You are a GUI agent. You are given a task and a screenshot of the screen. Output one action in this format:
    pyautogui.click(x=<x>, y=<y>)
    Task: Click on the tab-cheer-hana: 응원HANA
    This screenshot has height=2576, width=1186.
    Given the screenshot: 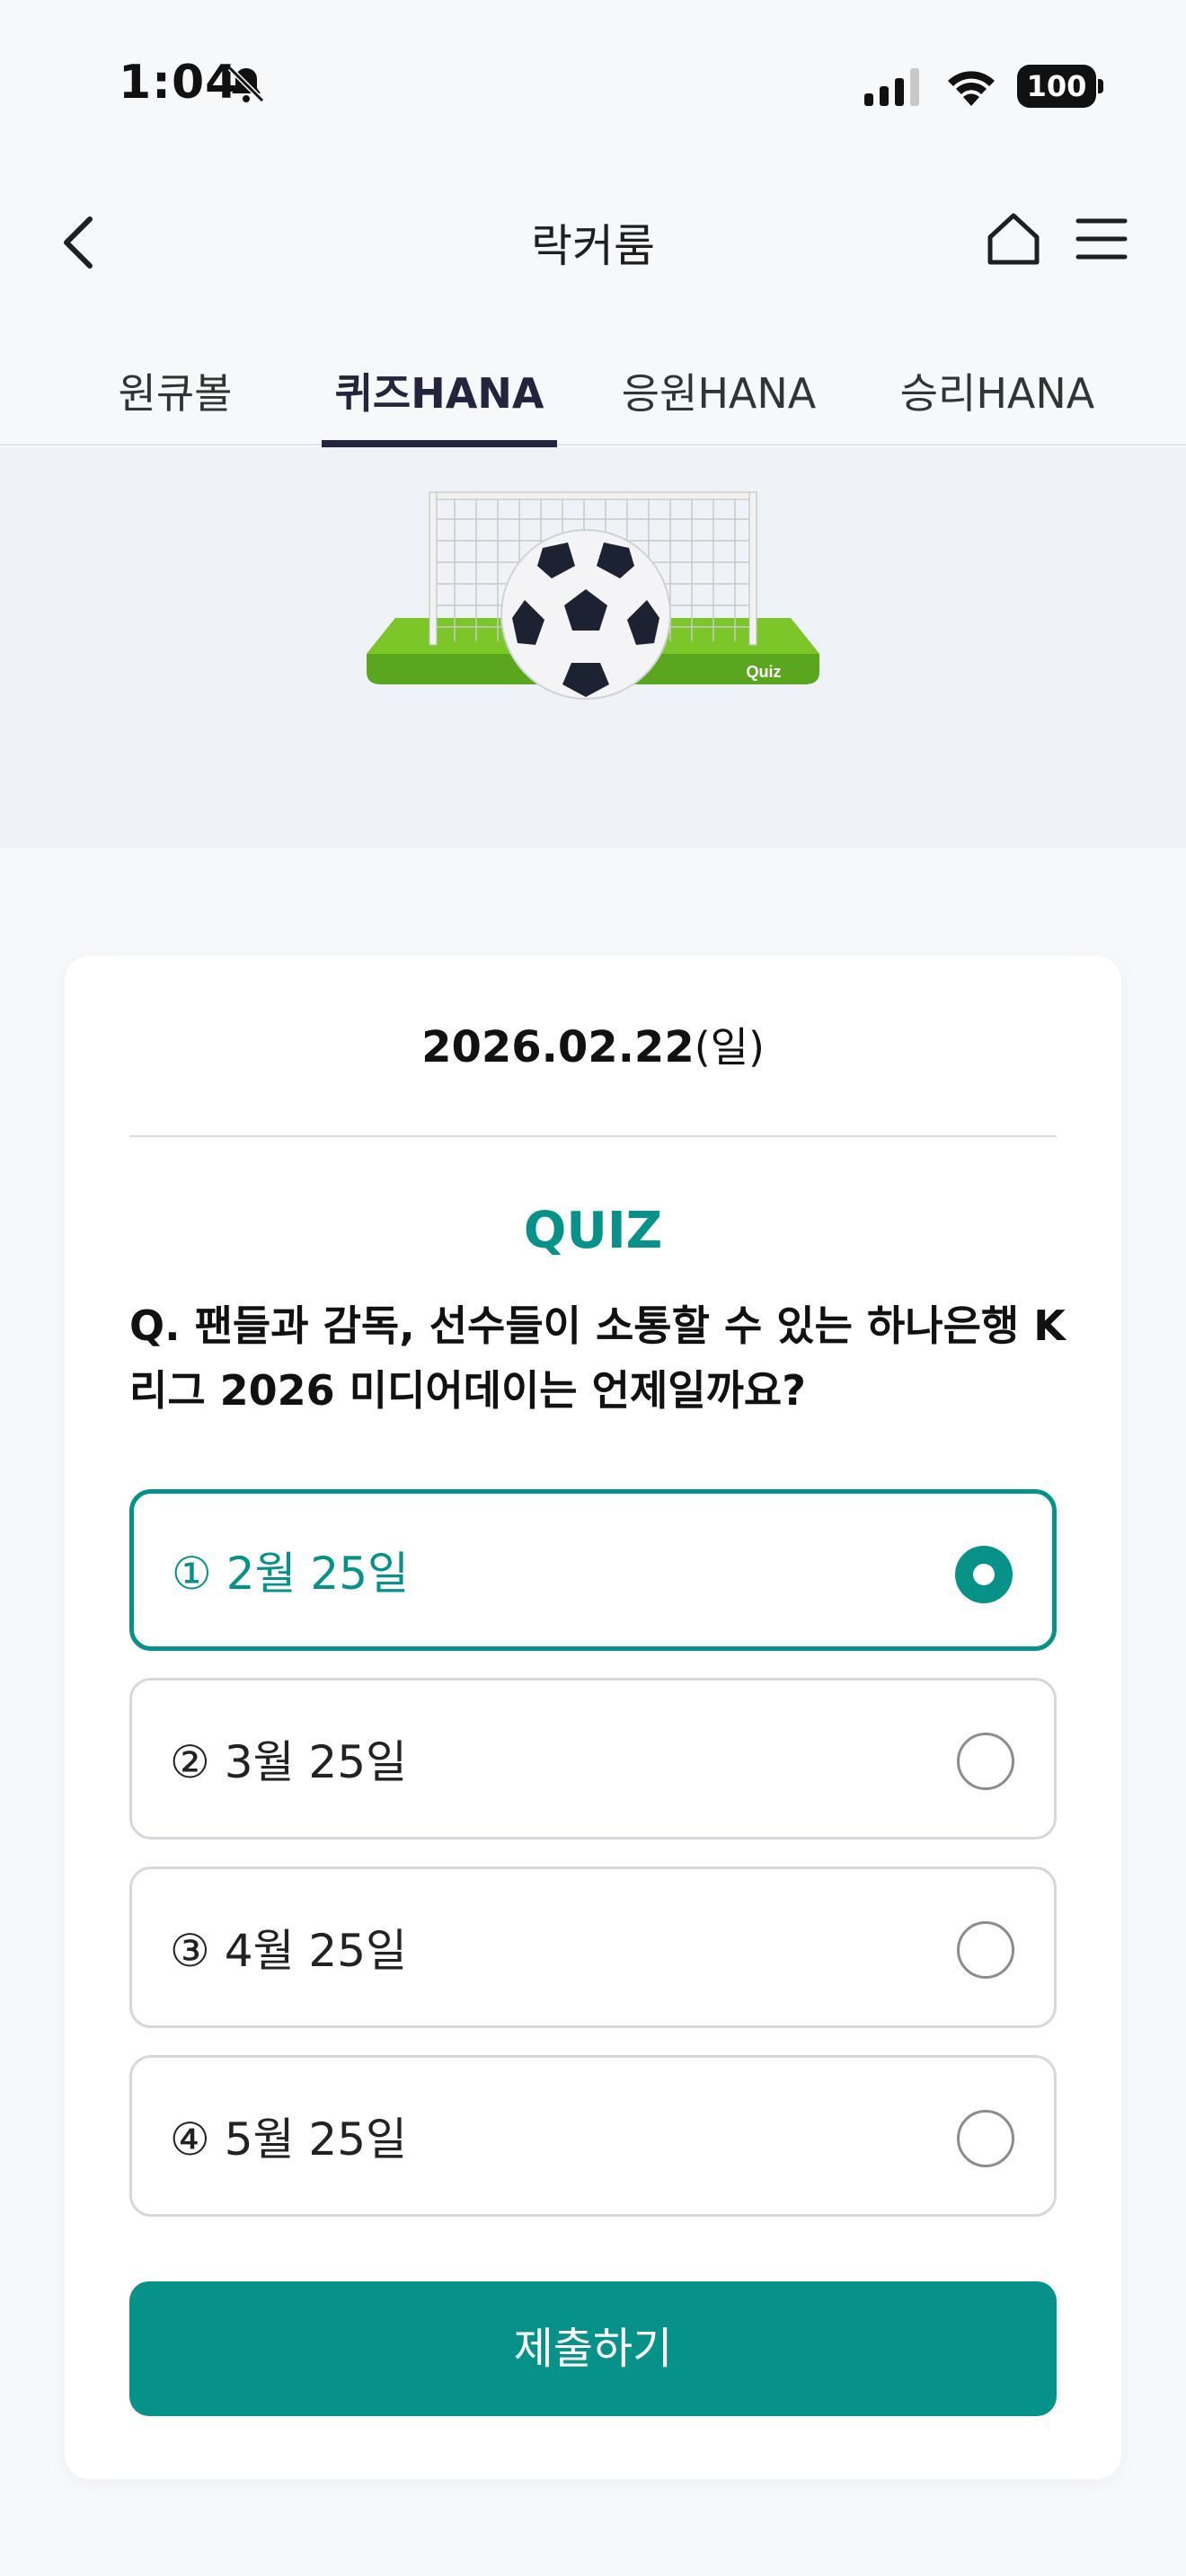 What is the action you would take?
    pyautogui.click(x=719, y=403)
    